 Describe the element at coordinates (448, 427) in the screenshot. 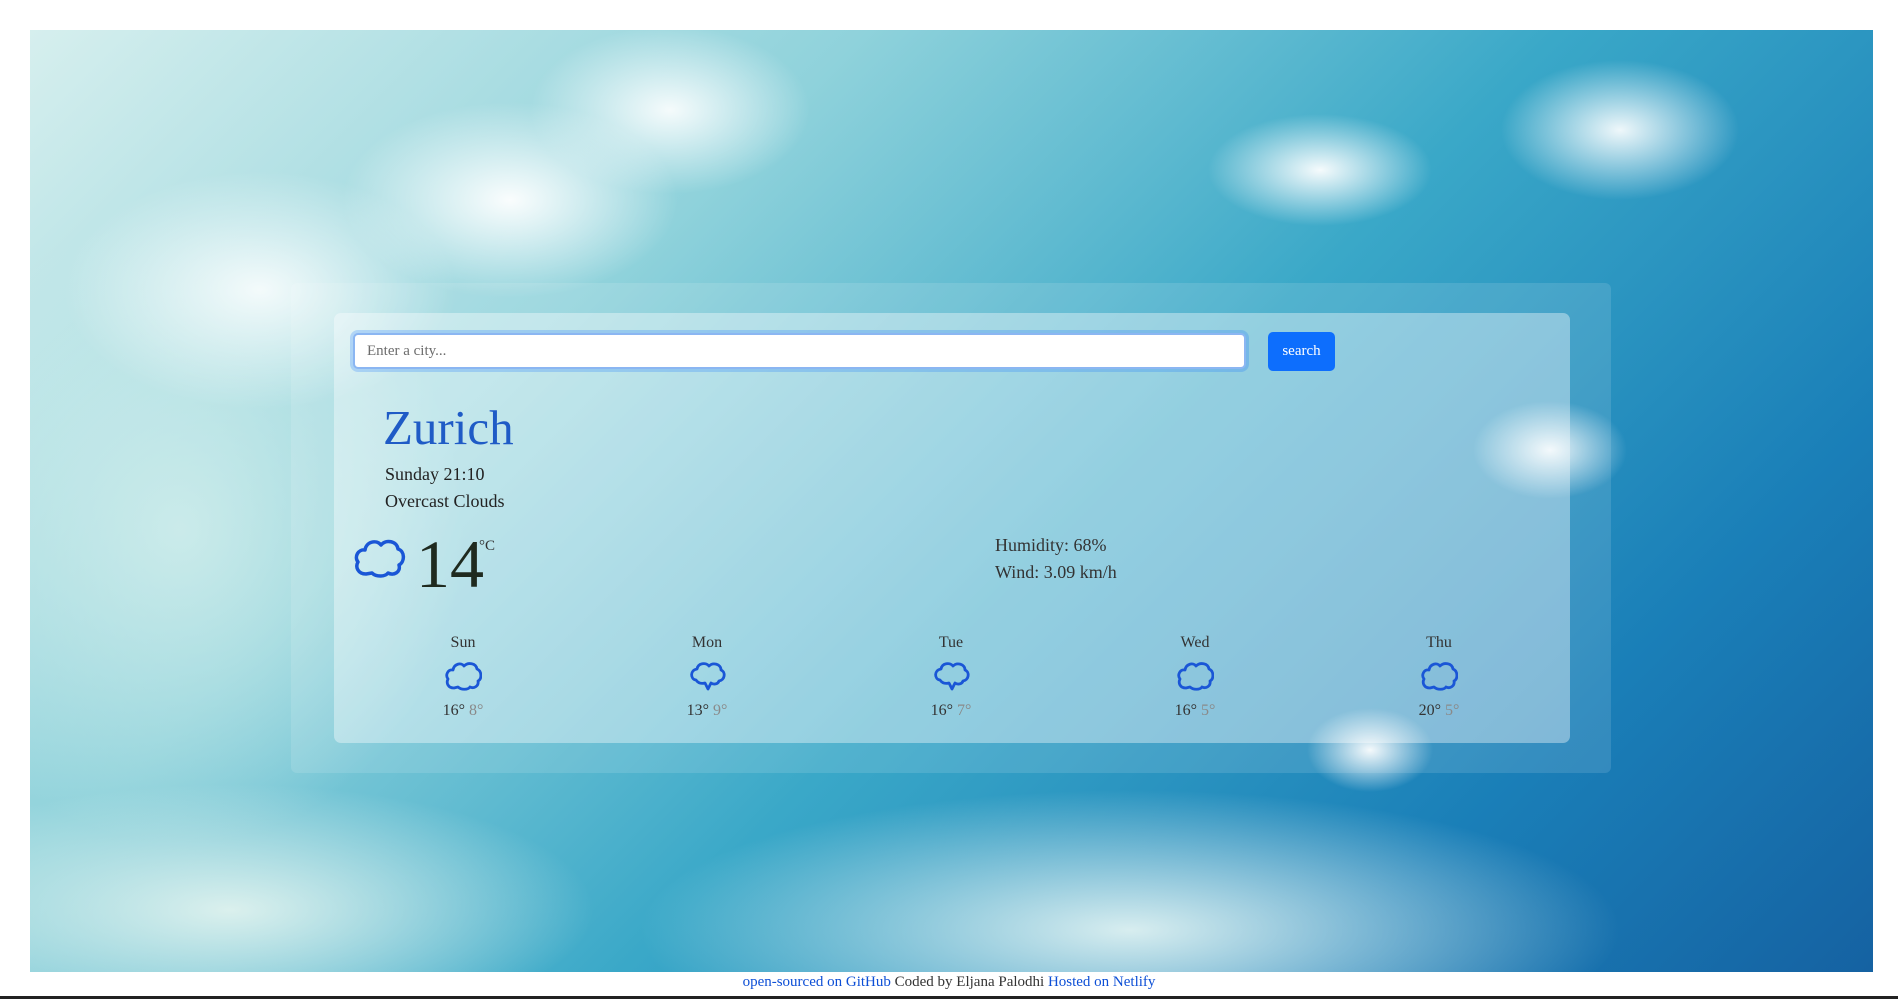

I see `city-name: Zurich` at that location.